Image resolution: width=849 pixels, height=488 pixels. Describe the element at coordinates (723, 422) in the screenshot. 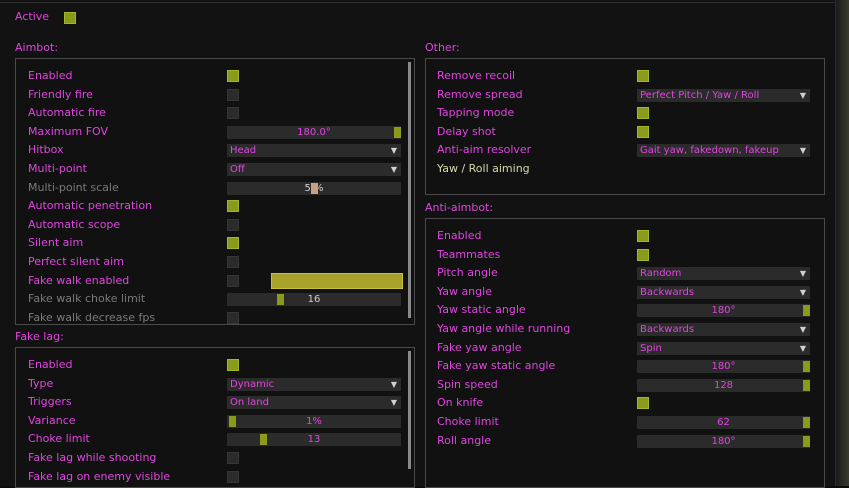

I see `antiaim-choke-limit-slider: 62` at that location.